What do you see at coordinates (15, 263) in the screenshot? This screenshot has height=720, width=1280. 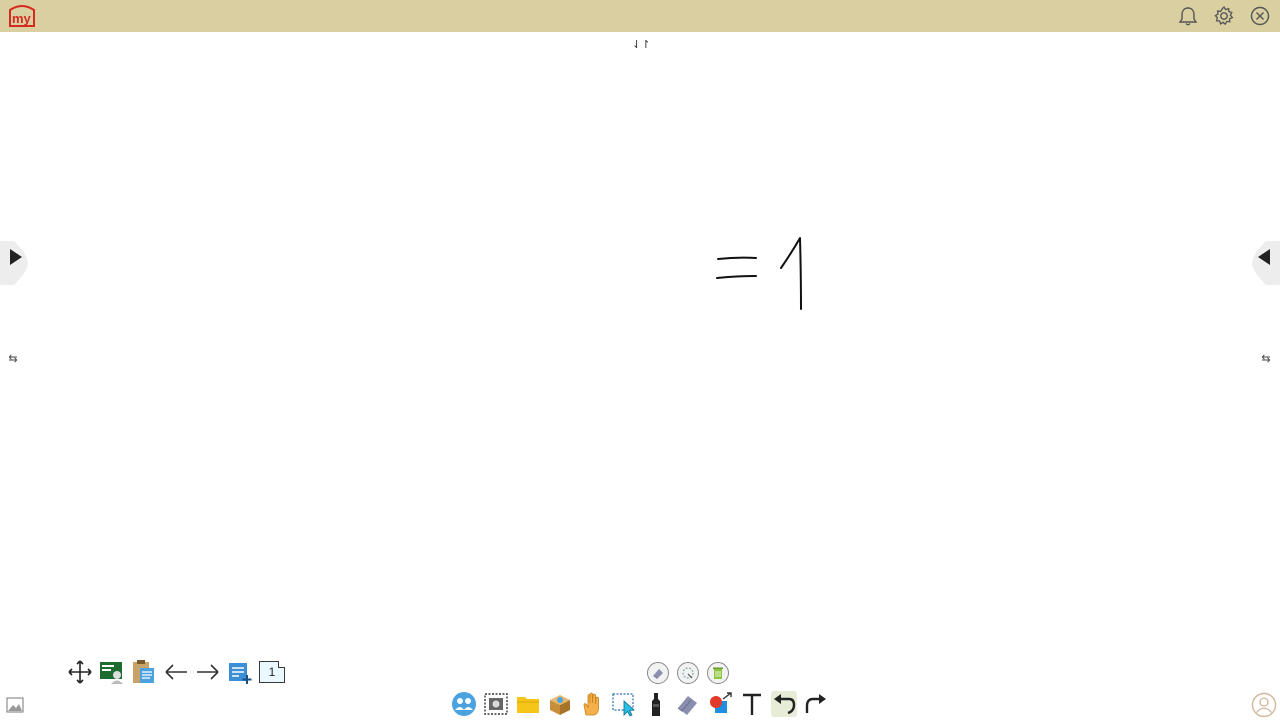 I see `left-panel-toggle` at bounding box center [15, 263].